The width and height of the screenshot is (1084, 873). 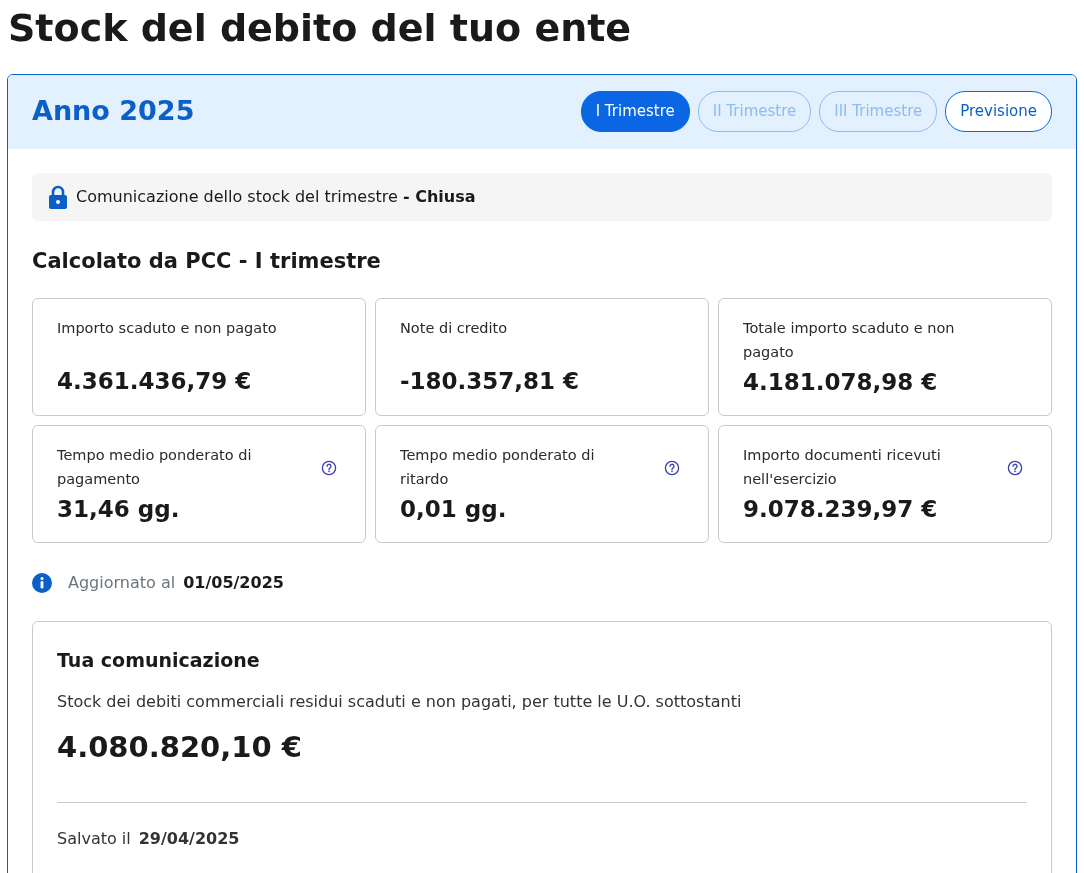 I want to click on page-title: Stock del debito del tuo ente, so click(x=320, y=29).